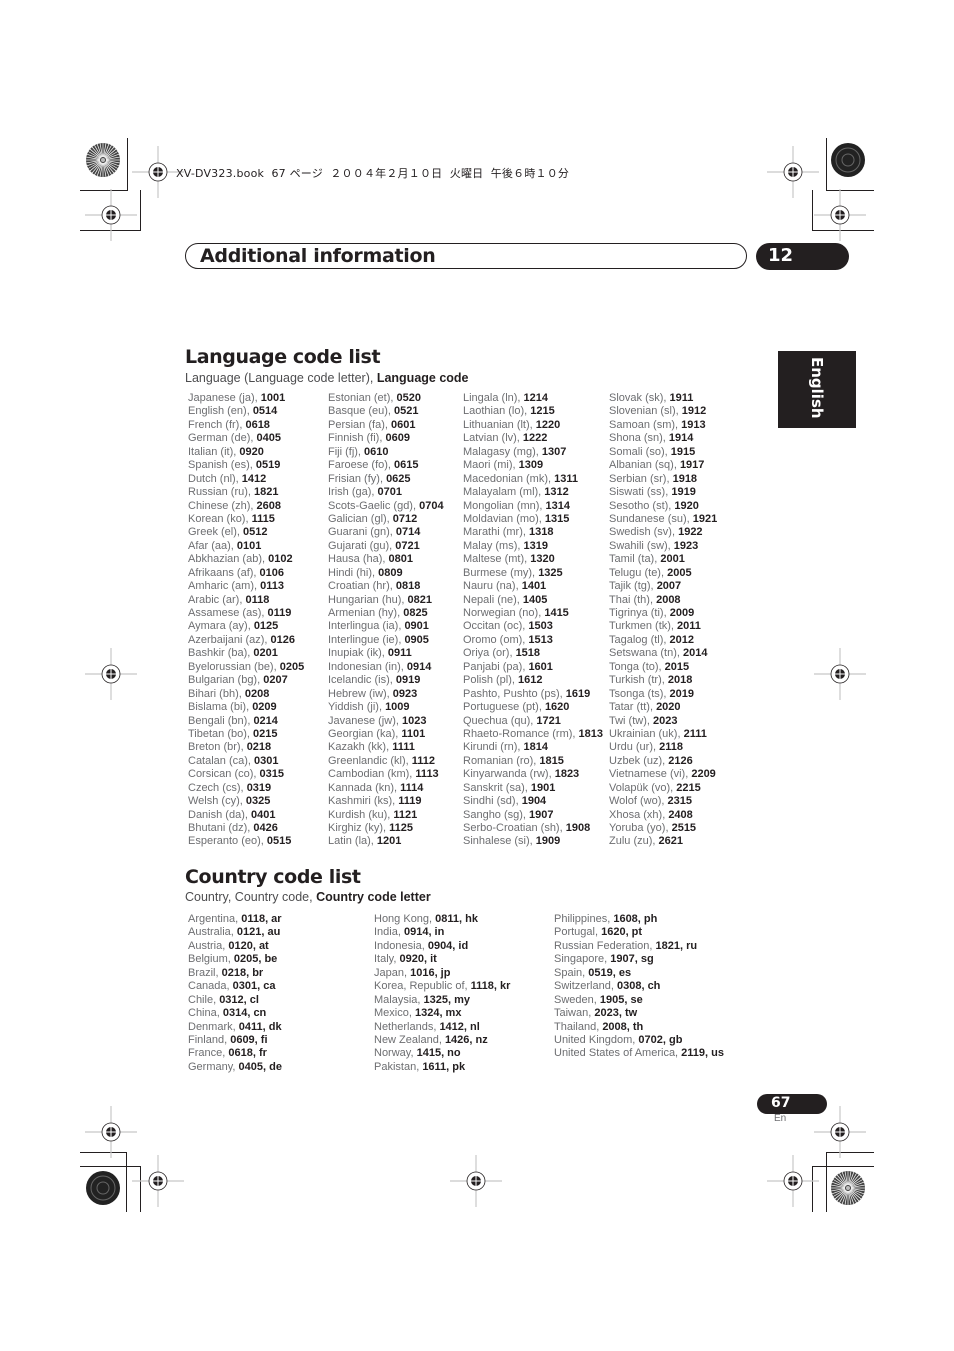 This screenshot has width=954, height=1351. I want to click on language-entry-code: 1315, so click(557, 518).